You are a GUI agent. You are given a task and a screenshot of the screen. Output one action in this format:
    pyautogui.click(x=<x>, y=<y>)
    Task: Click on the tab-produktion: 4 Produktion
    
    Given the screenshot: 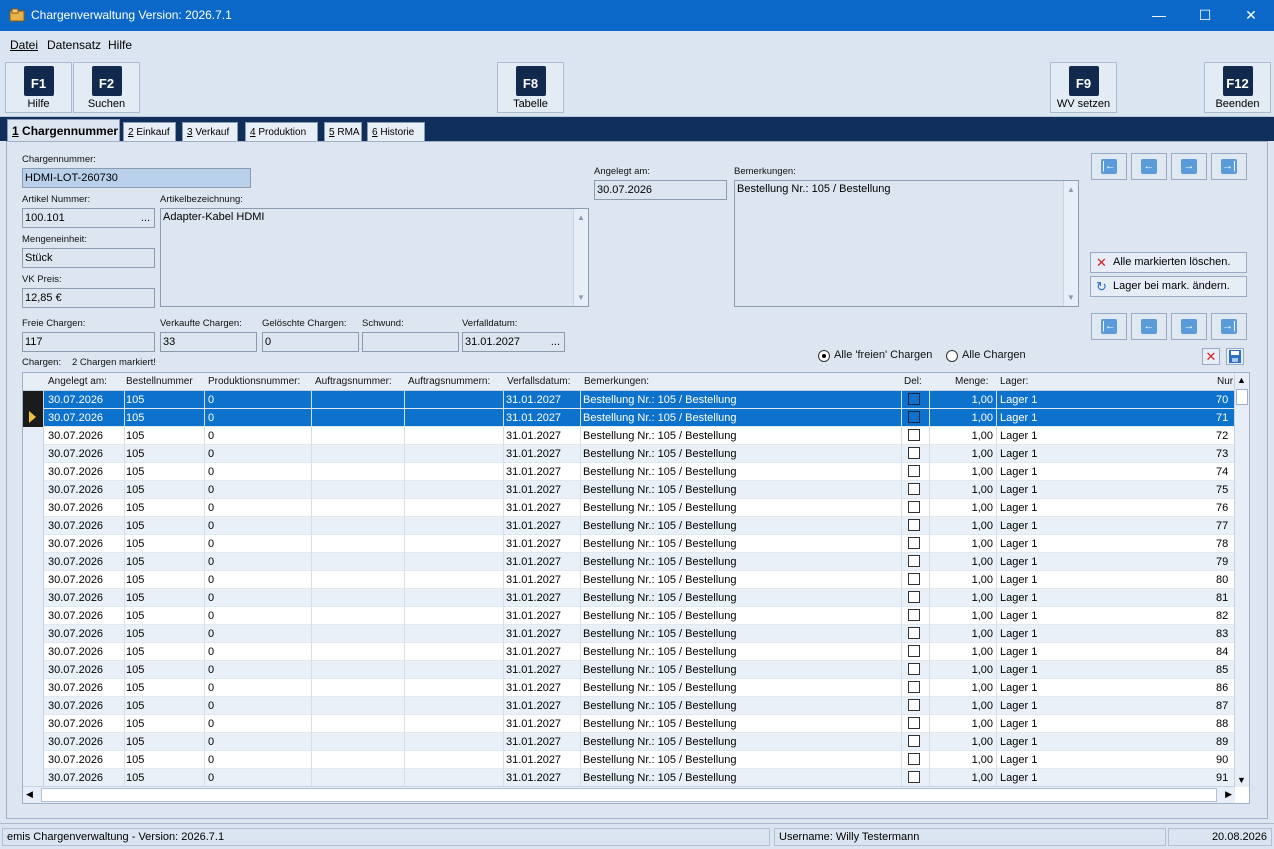 What is the action you would take?
    pyautogui.click(x=281, y=132)
    